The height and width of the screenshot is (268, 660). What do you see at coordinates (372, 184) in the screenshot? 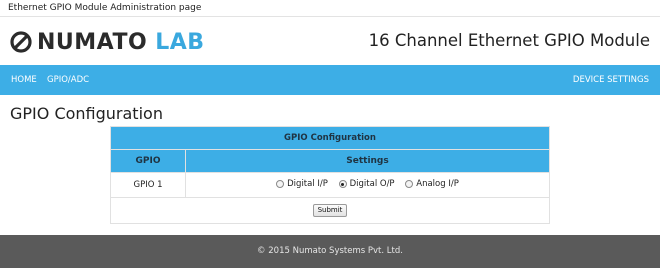
I see `radio-label: Digital O/P` at bounding box center [372, 184].